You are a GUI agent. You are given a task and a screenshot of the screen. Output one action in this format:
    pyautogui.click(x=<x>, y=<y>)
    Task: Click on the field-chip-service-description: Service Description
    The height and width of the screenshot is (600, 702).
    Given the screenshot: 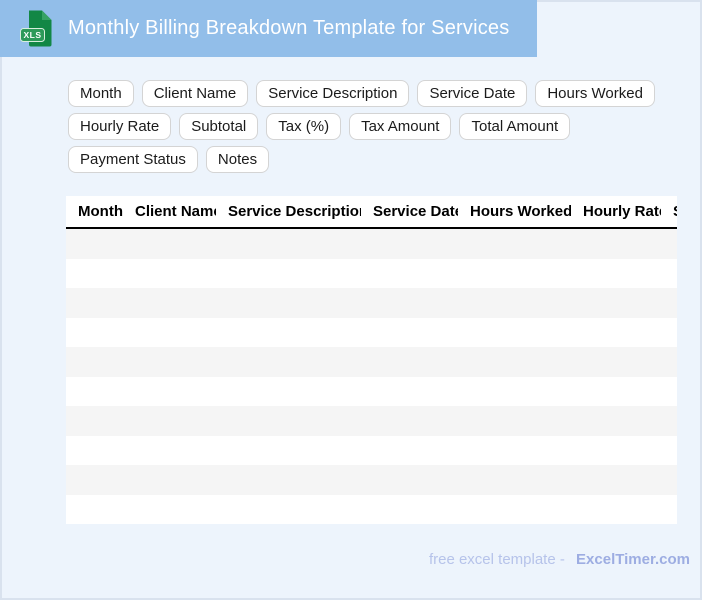 What is the action you would take?
    pyautogui.click(x=333, y=93)
    